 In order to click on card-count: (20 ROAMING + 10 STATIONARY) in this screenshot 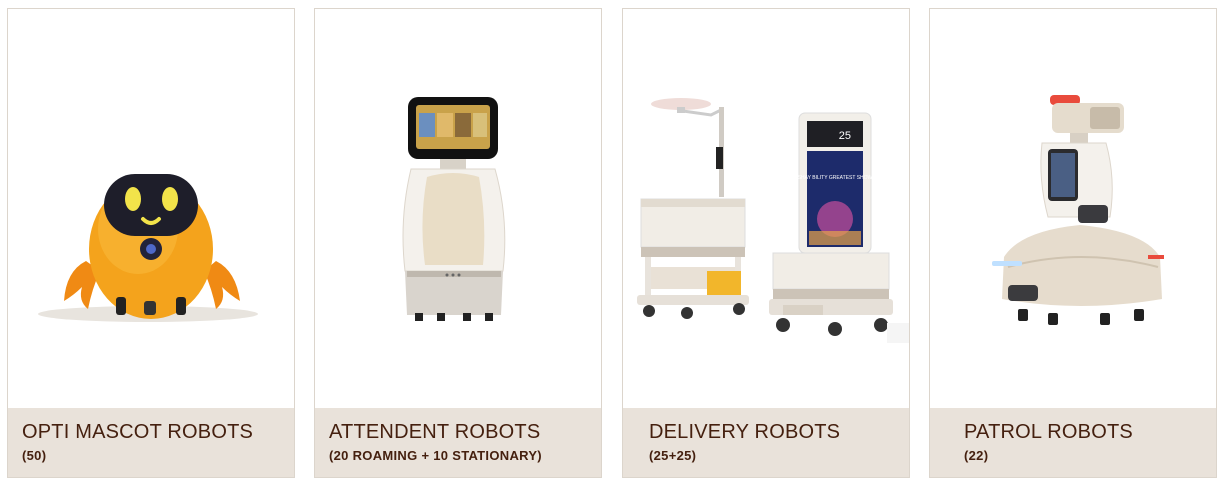, I will do `click(435, 455)`.